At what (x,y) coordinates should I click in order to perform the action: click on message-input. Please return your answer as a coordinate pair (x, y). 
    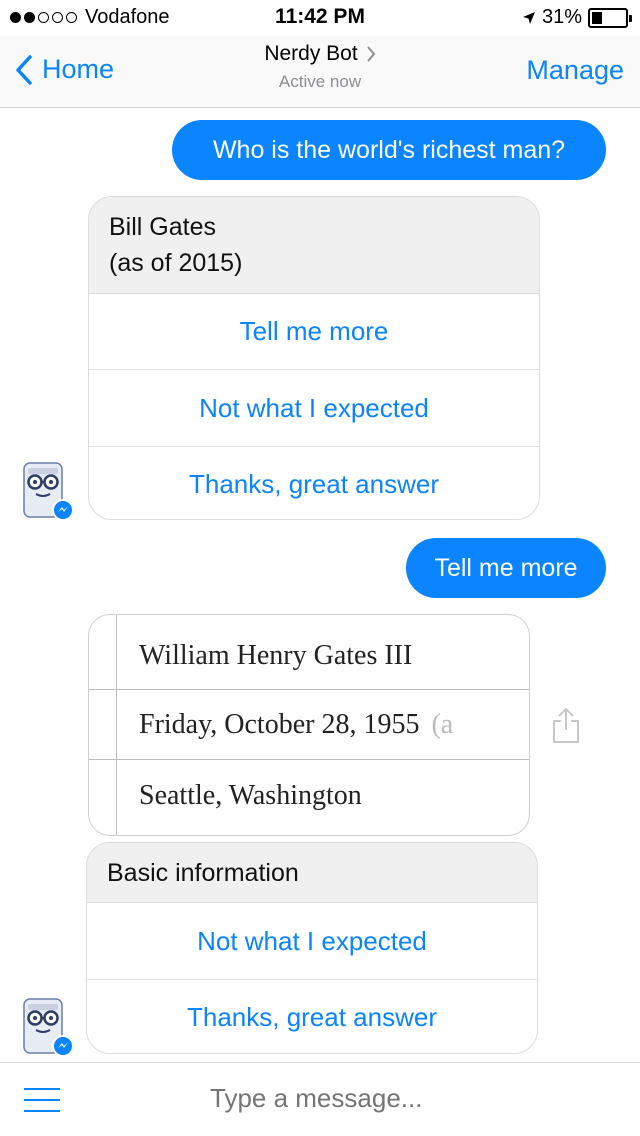
    Looking at the image, I should click on (410, 1098).